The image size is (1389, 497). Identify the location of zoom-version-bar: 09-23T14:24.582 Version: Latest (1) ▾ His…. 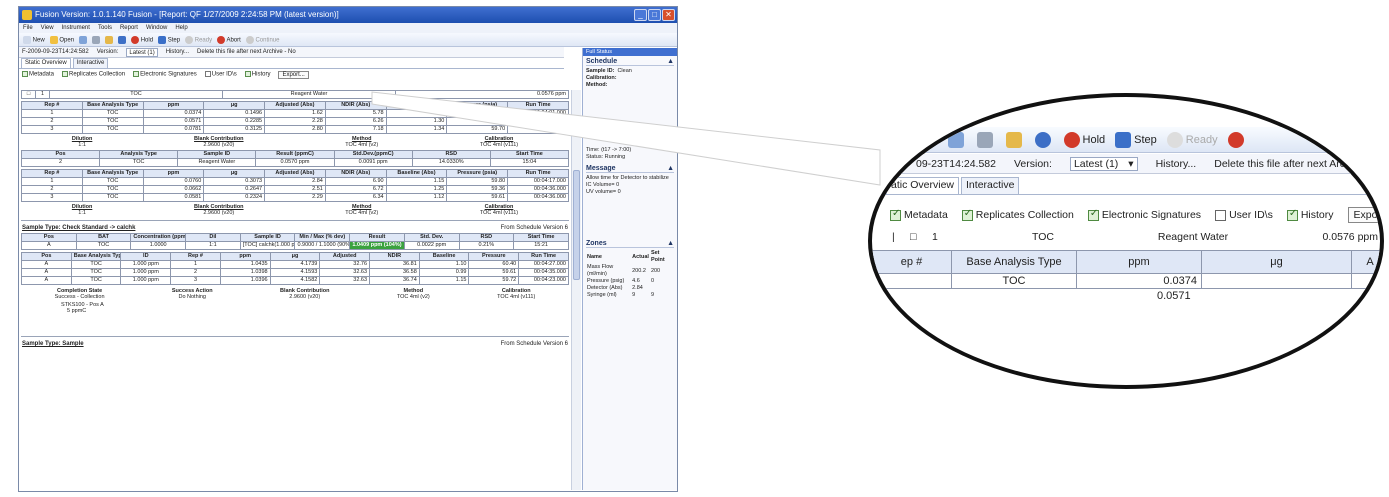
(1126, 164).